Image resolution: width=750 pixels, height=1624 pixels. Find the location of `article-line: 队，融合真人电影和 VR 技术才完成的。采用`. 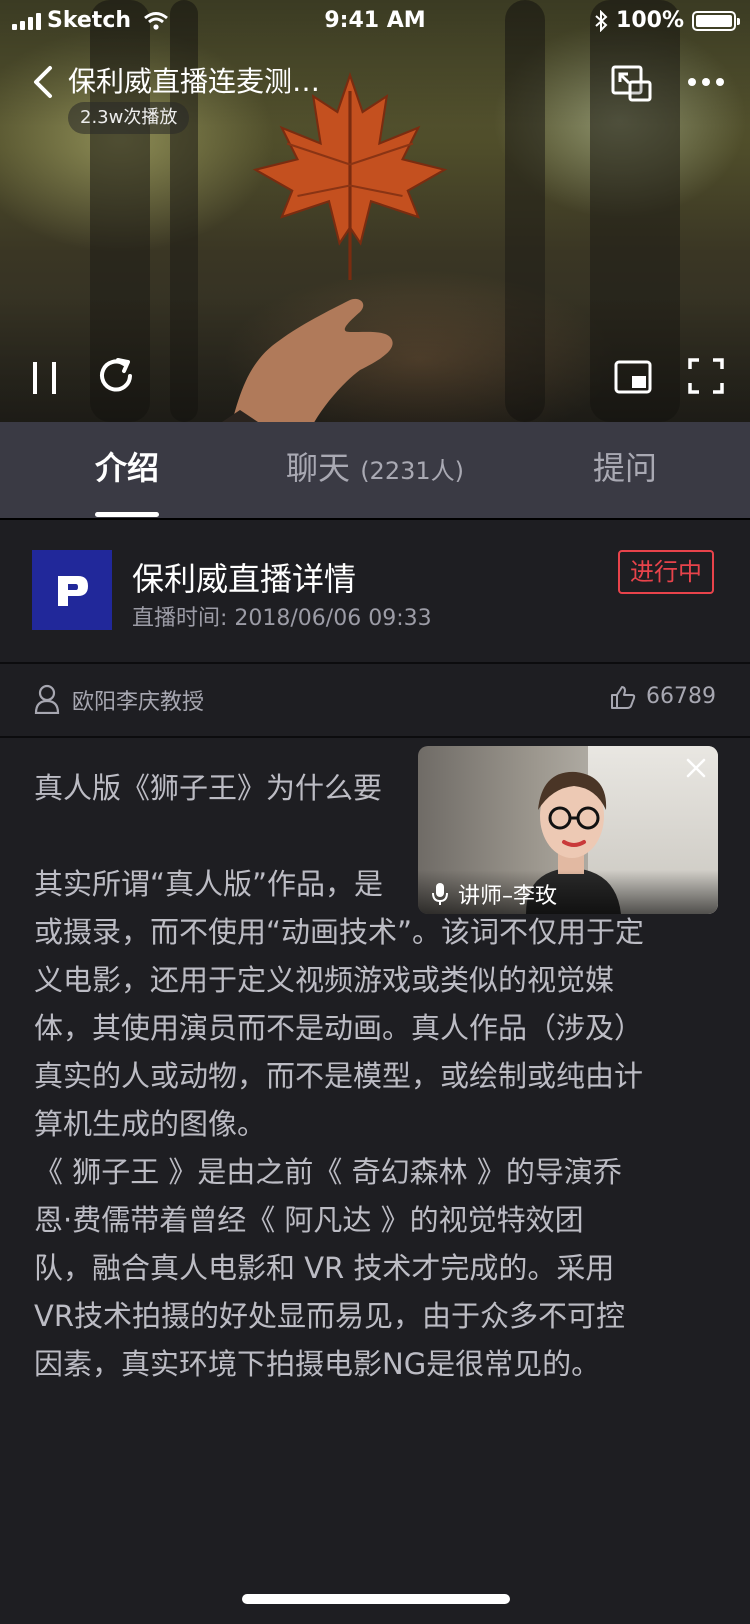

article-line: 队，融合真人电影和 VR 技术才完成的。采用 is located at coordinates (324, 1268).